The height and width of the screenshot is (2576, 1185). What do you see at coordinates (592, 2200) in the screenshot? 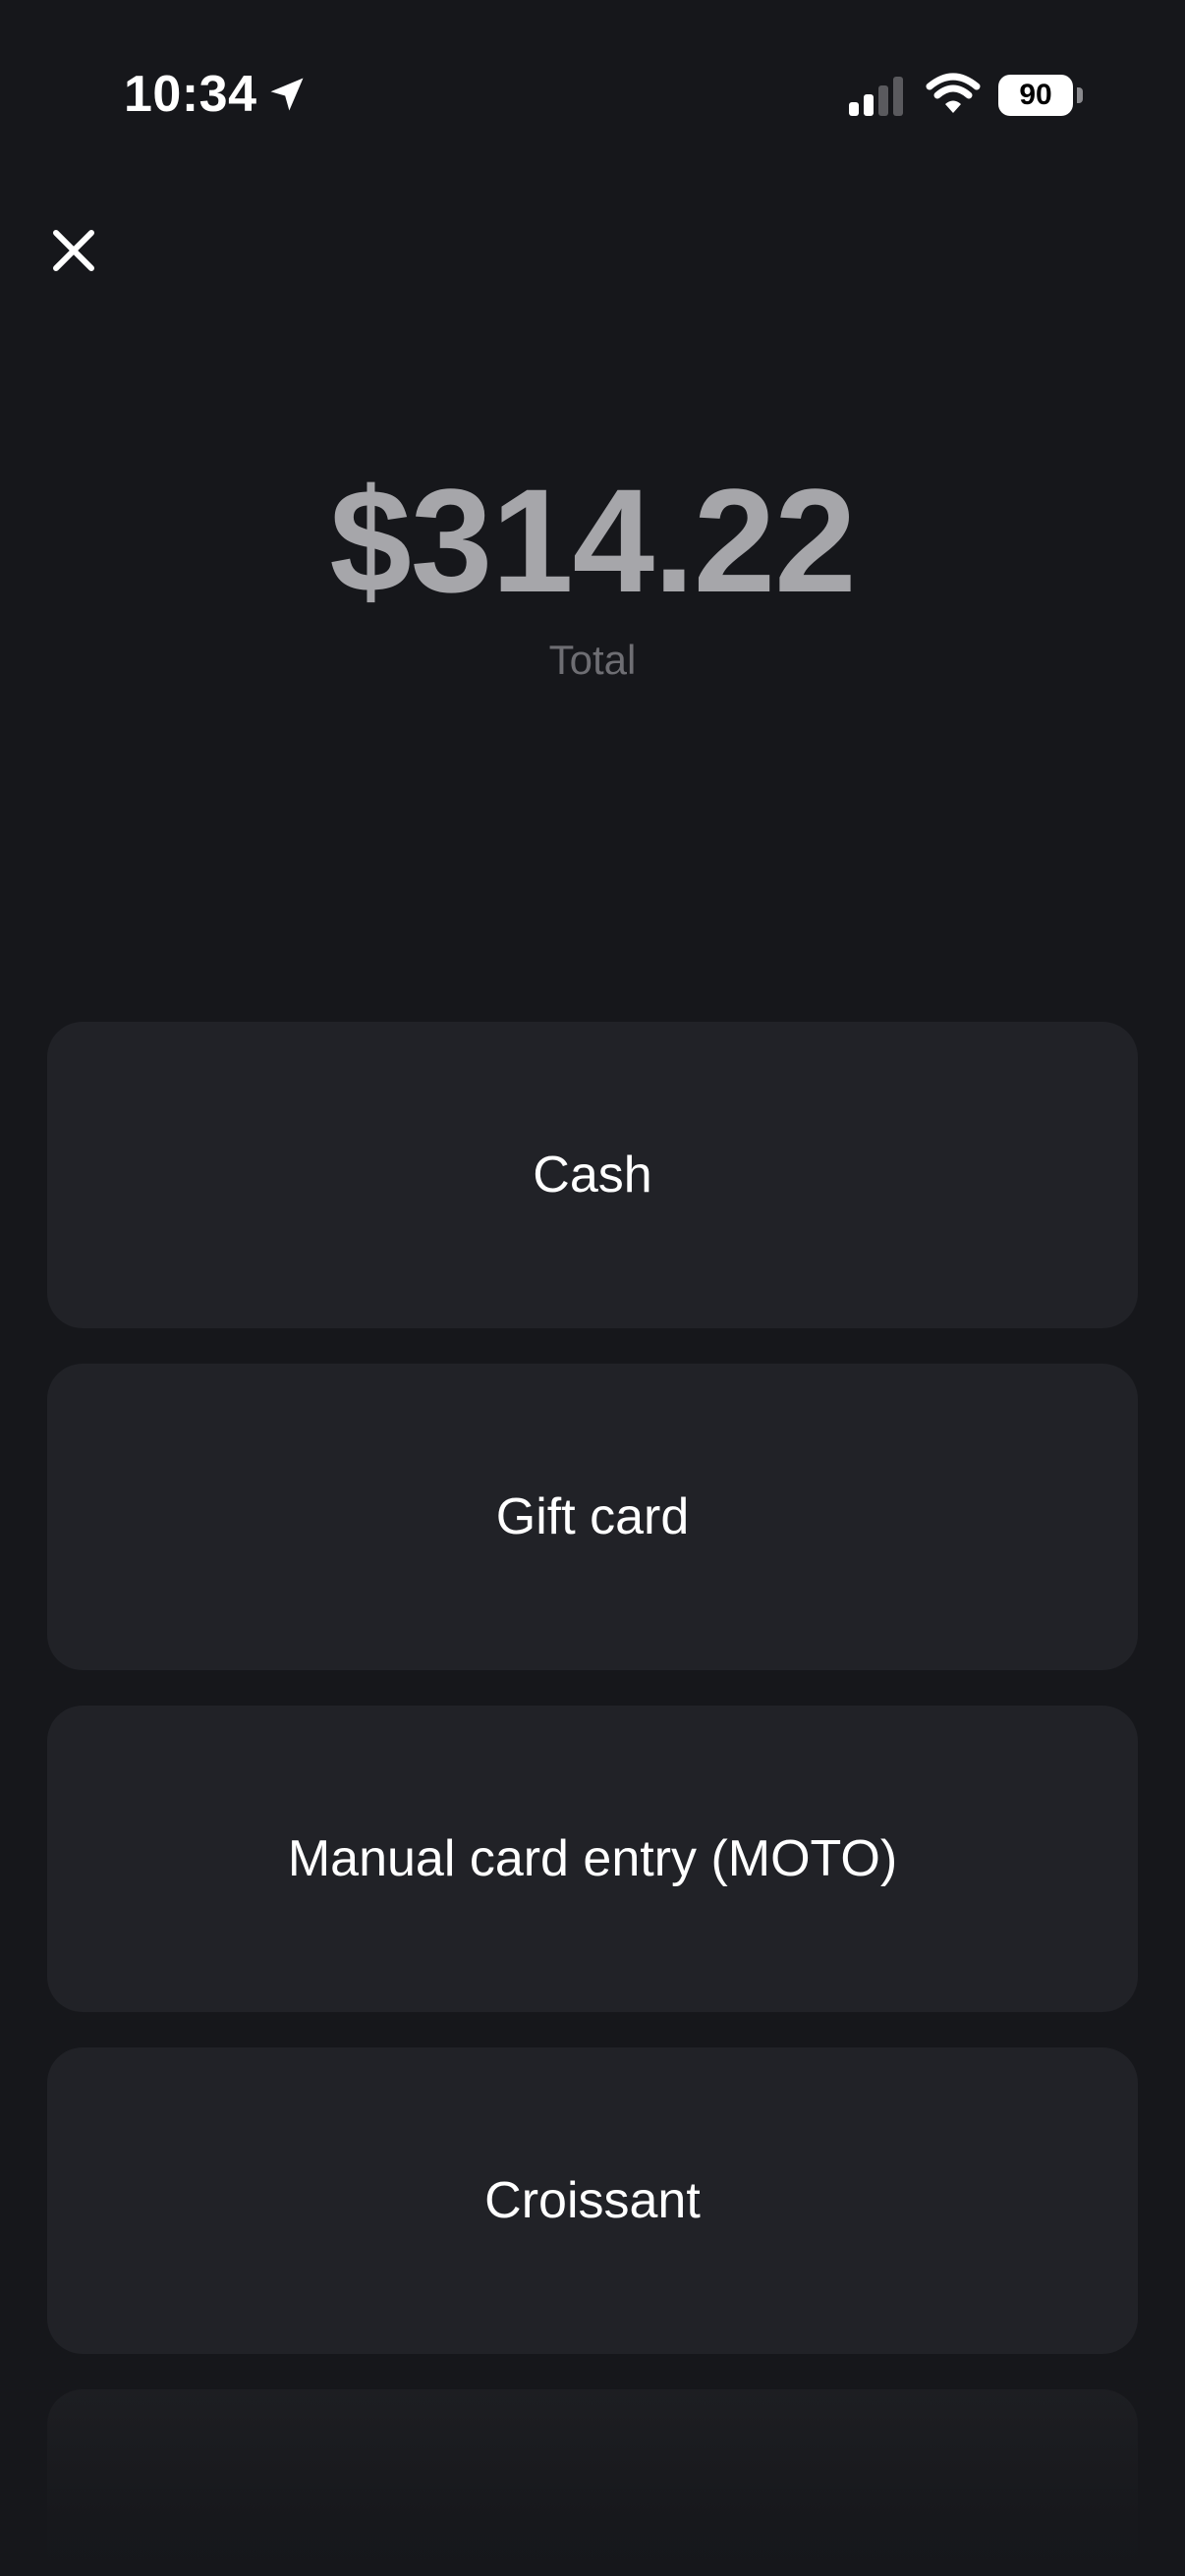
I see `croissant-option-button: Croissant` at bounding box center [592, 2200].